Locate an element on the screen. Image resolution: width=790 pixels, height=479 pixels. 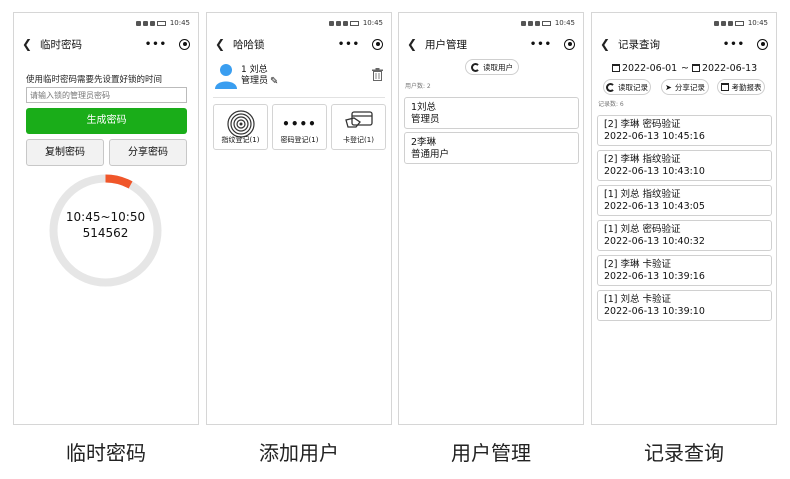
nav-bar: ❮ 临时密码 ••• is located at coordinates (106, 44).